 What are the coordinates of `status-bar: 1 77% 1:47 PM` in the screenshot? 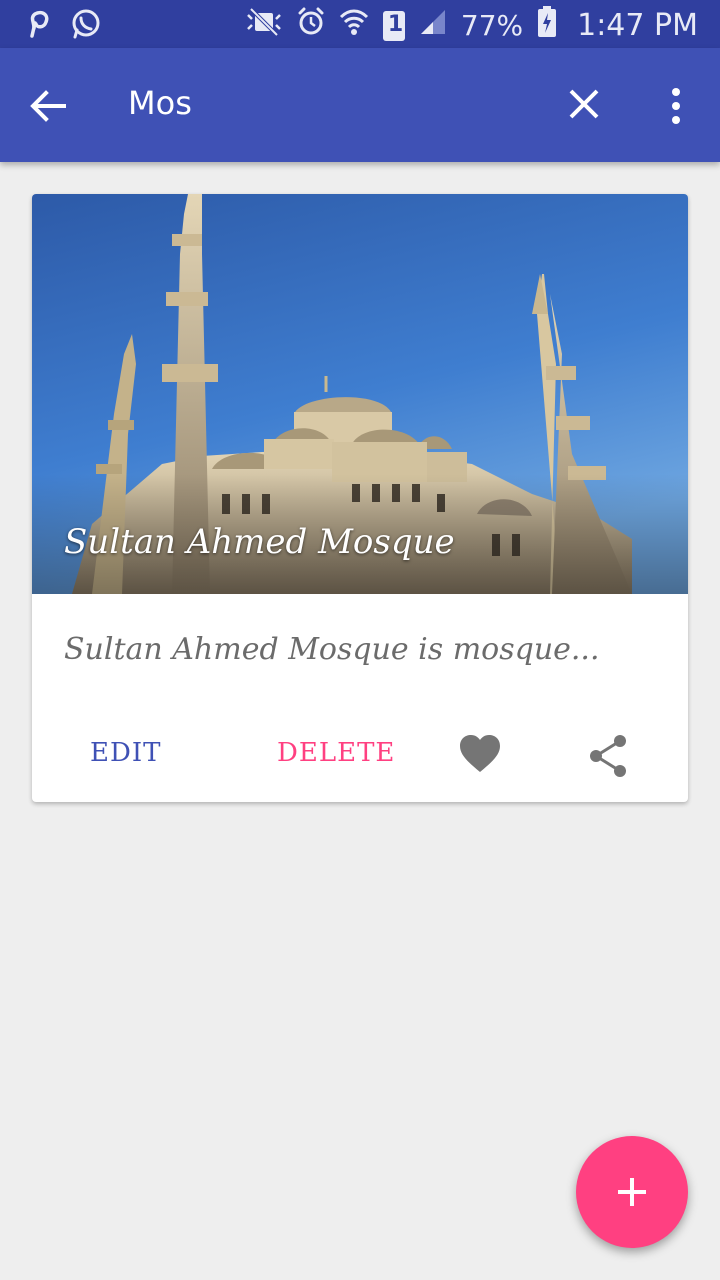 It's located at (360, 24).